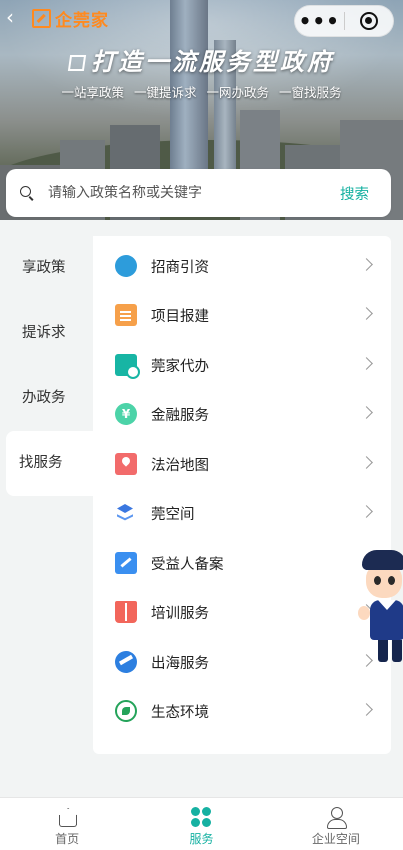 This screenshot has width=403, height=850. I want to click on search-icon, so click(27, 193).